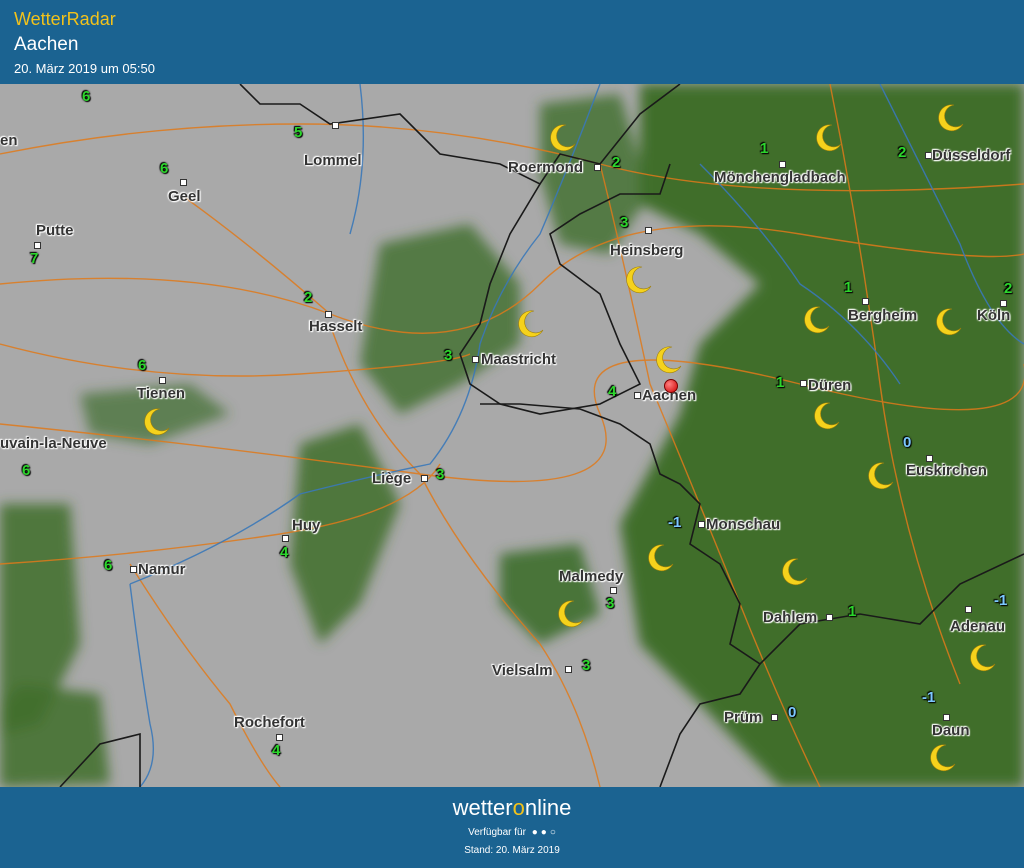 The image size is (1024, 868). Describe the element at coordinates (790, 617) in the screenshot. I see `city-label: Dahlem` at that location.